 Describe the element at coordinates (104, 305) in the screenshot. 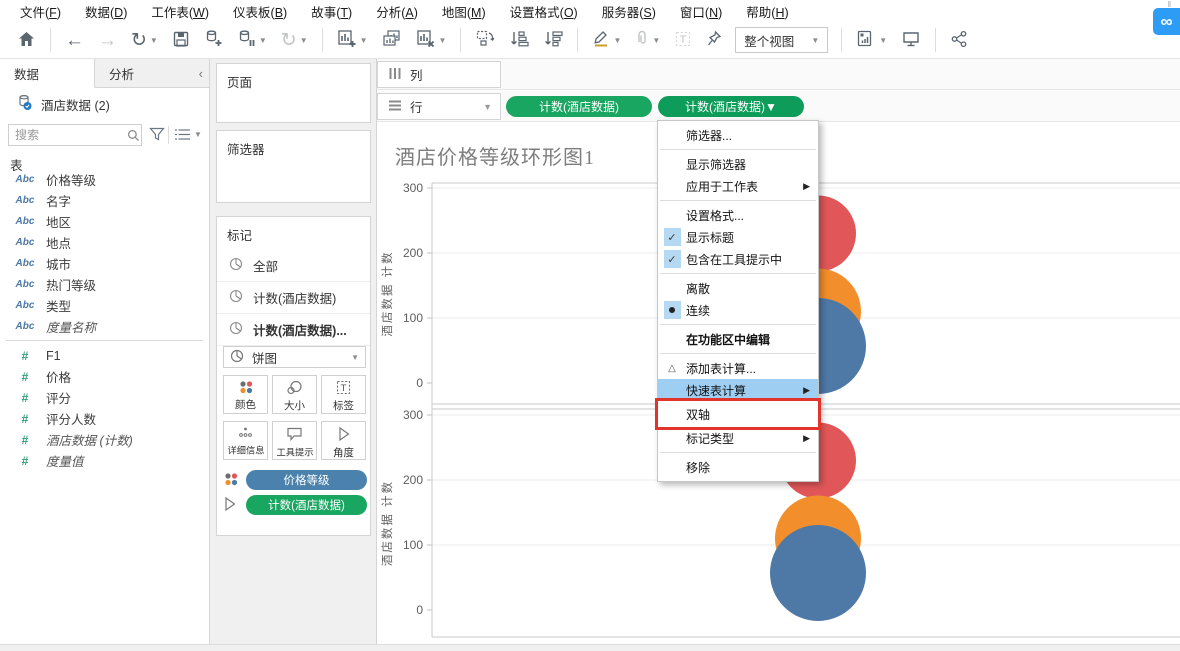

I see `field-类型: Abc 类型` at that location.